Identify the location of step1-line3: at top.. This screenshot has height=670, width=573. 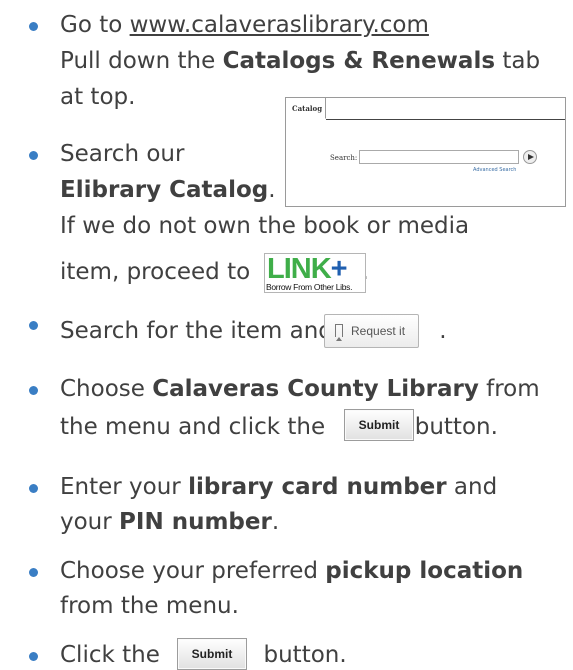
(98, 97).